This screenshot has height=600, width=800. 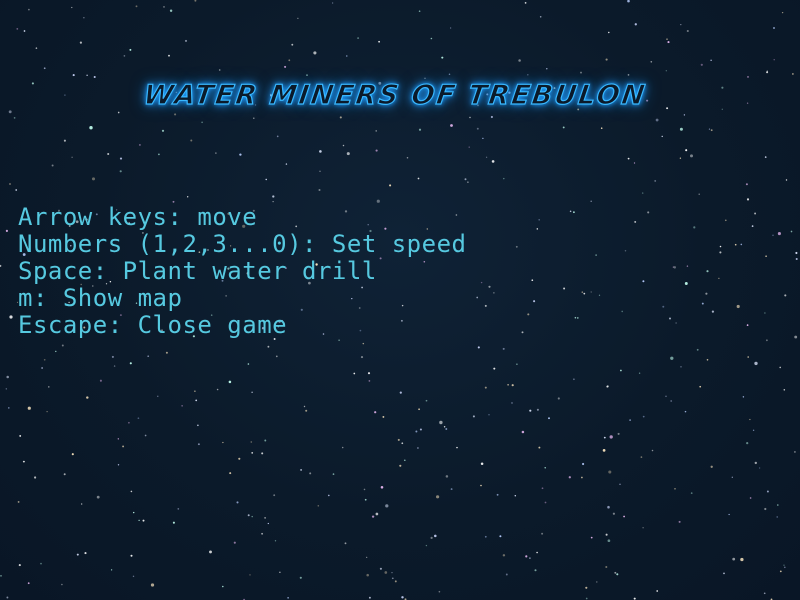 What do you see at coordinates (242, 244) in the screenshot?
I see `control-line-speed: Numbers (1,2,3...0): Set speed` at bounding box center [242, 244].